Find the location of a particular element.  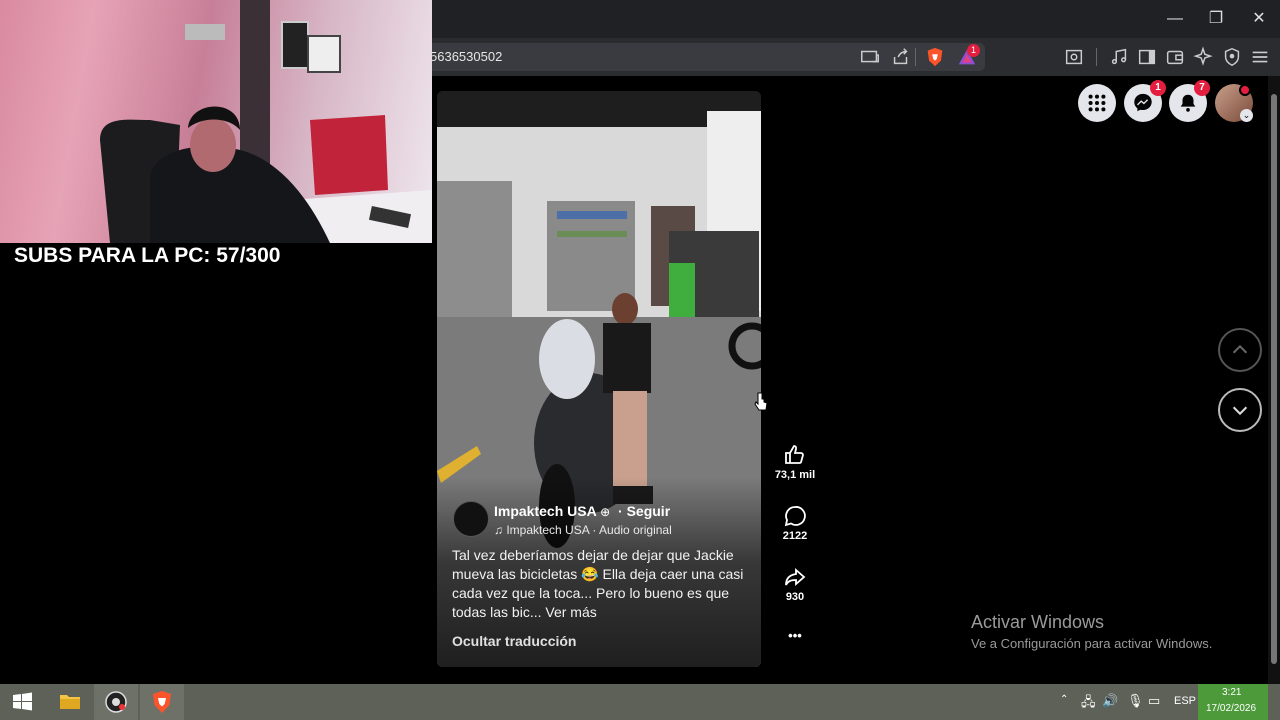

messenger-icon is located at coordinates (1143, 102).